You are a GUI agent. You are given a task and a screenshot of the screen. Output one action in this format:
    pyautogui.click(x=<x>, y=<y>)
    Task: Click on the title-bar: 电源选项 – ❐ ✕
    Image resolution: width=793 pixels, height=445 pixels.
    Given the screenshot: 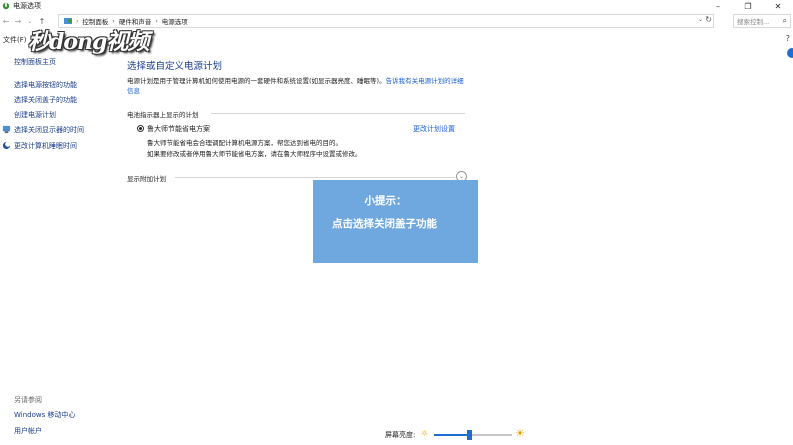 What is the action you would take?
    pyautogui.click(x=396, y=6)
    